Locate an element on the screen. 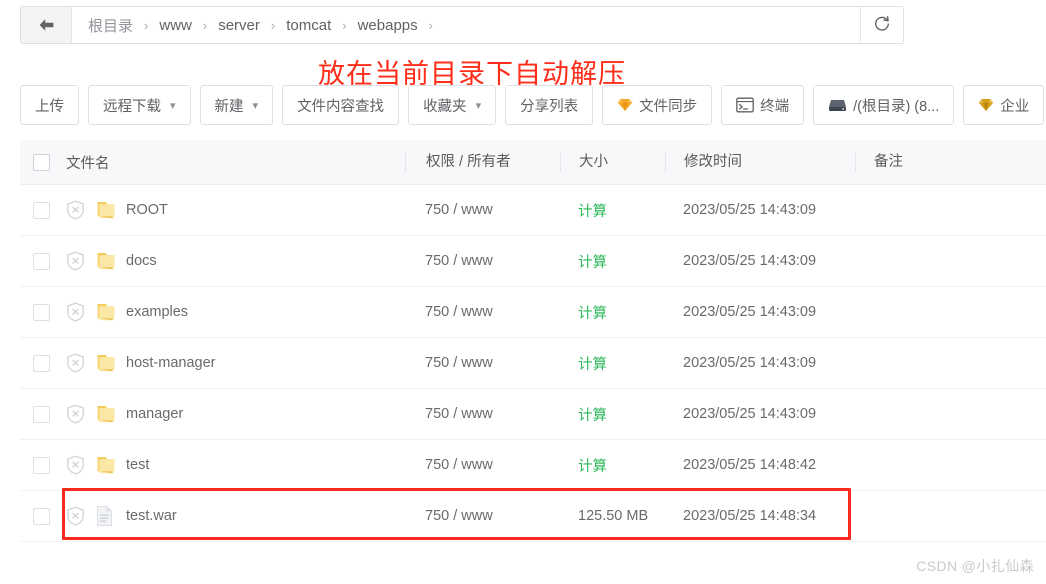 This screenshot has width=1046, height=584. file-name-cell: test is located at coordinates (233, 465).